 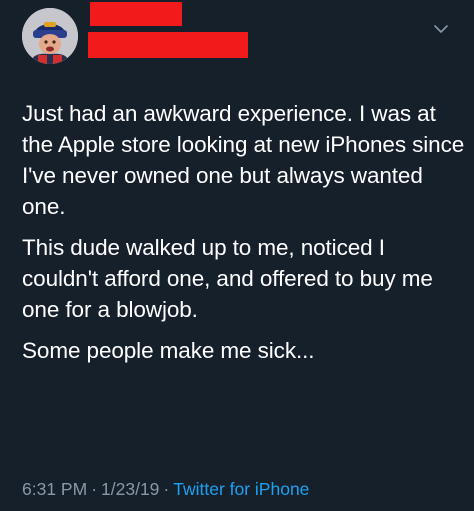 What do you see at coordinates (241, 489) in the screenshot?
I see `tweet-source-link: Twitter for iPhone` at bounding box center [241, 489].